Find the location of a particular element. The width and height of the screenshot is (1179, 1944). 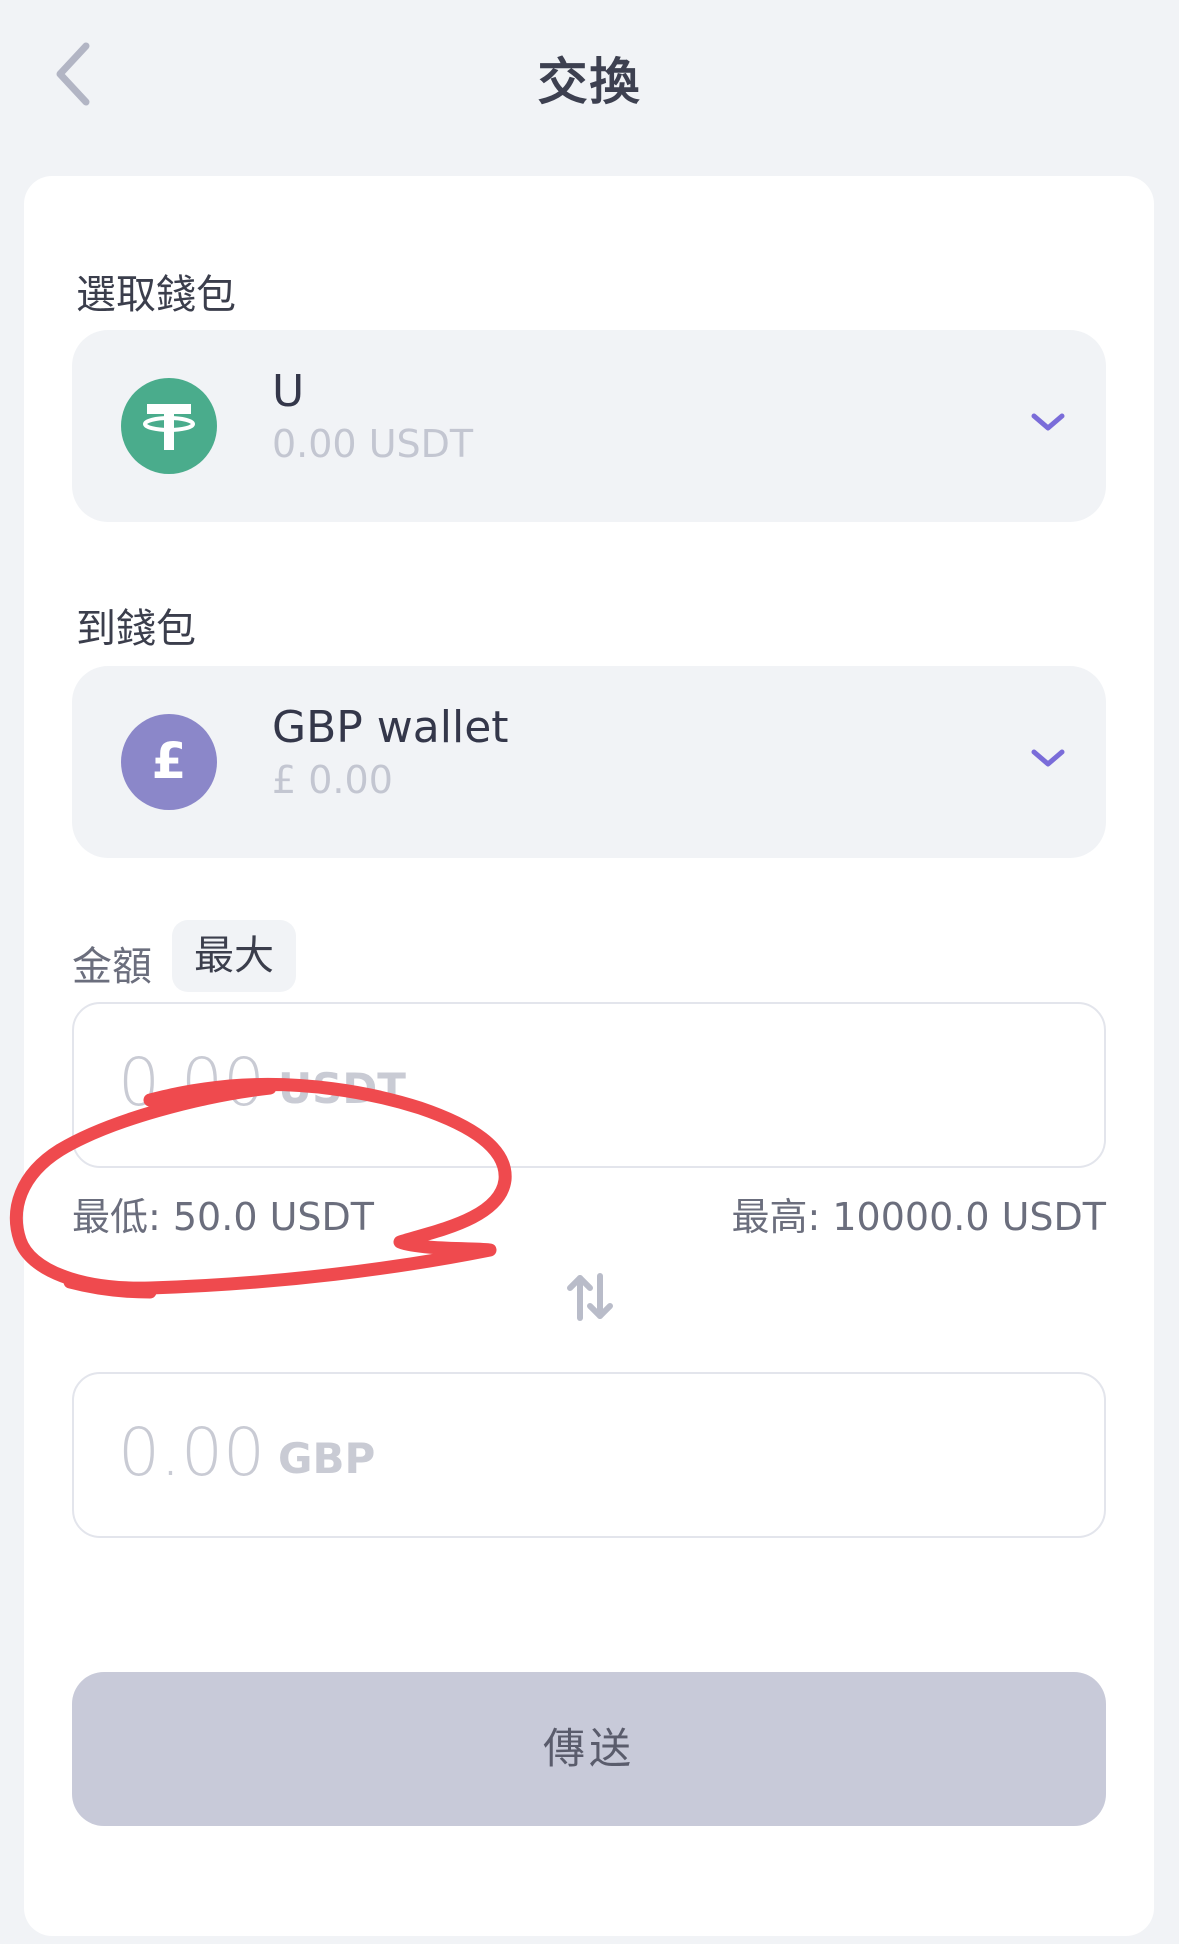

to-wallet-label: 到錢包 is located at coordinates (136, 629).